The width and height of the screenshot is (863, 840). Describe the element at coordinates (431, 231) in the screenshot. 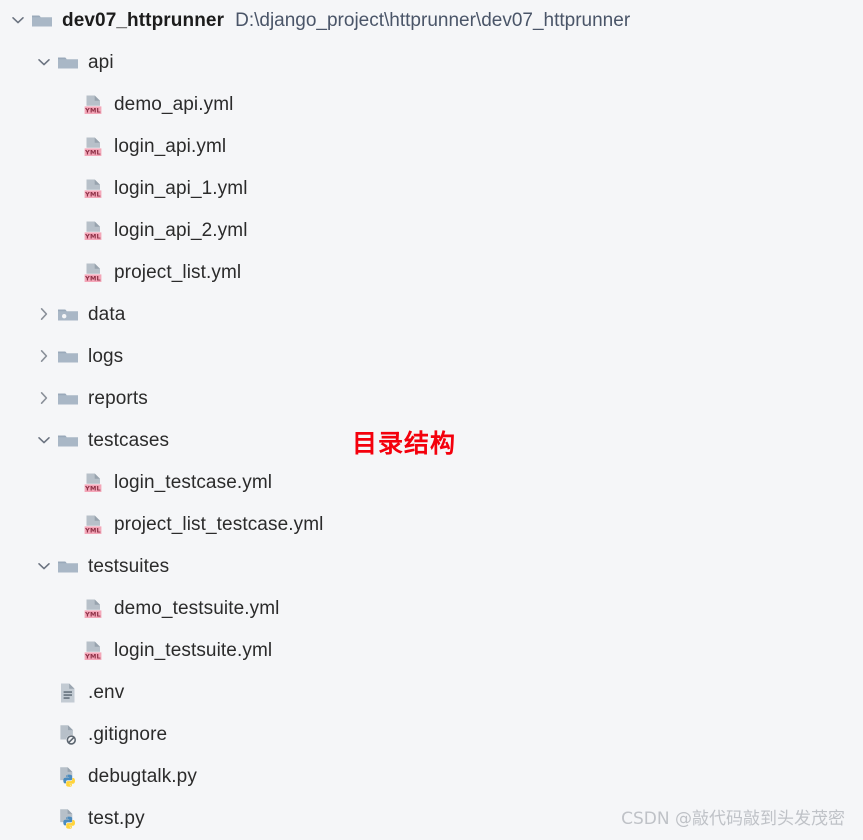

I see `tree-file-row: YML login_api_2.yml` at that location.